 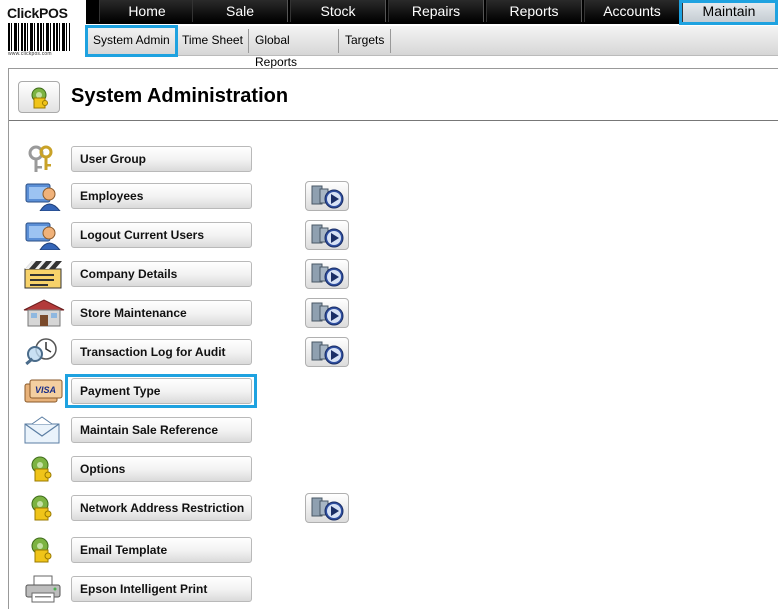 I want to click on maintain-sale-reference-button: Maintain Sale Reference, so click(x=161, y=430).